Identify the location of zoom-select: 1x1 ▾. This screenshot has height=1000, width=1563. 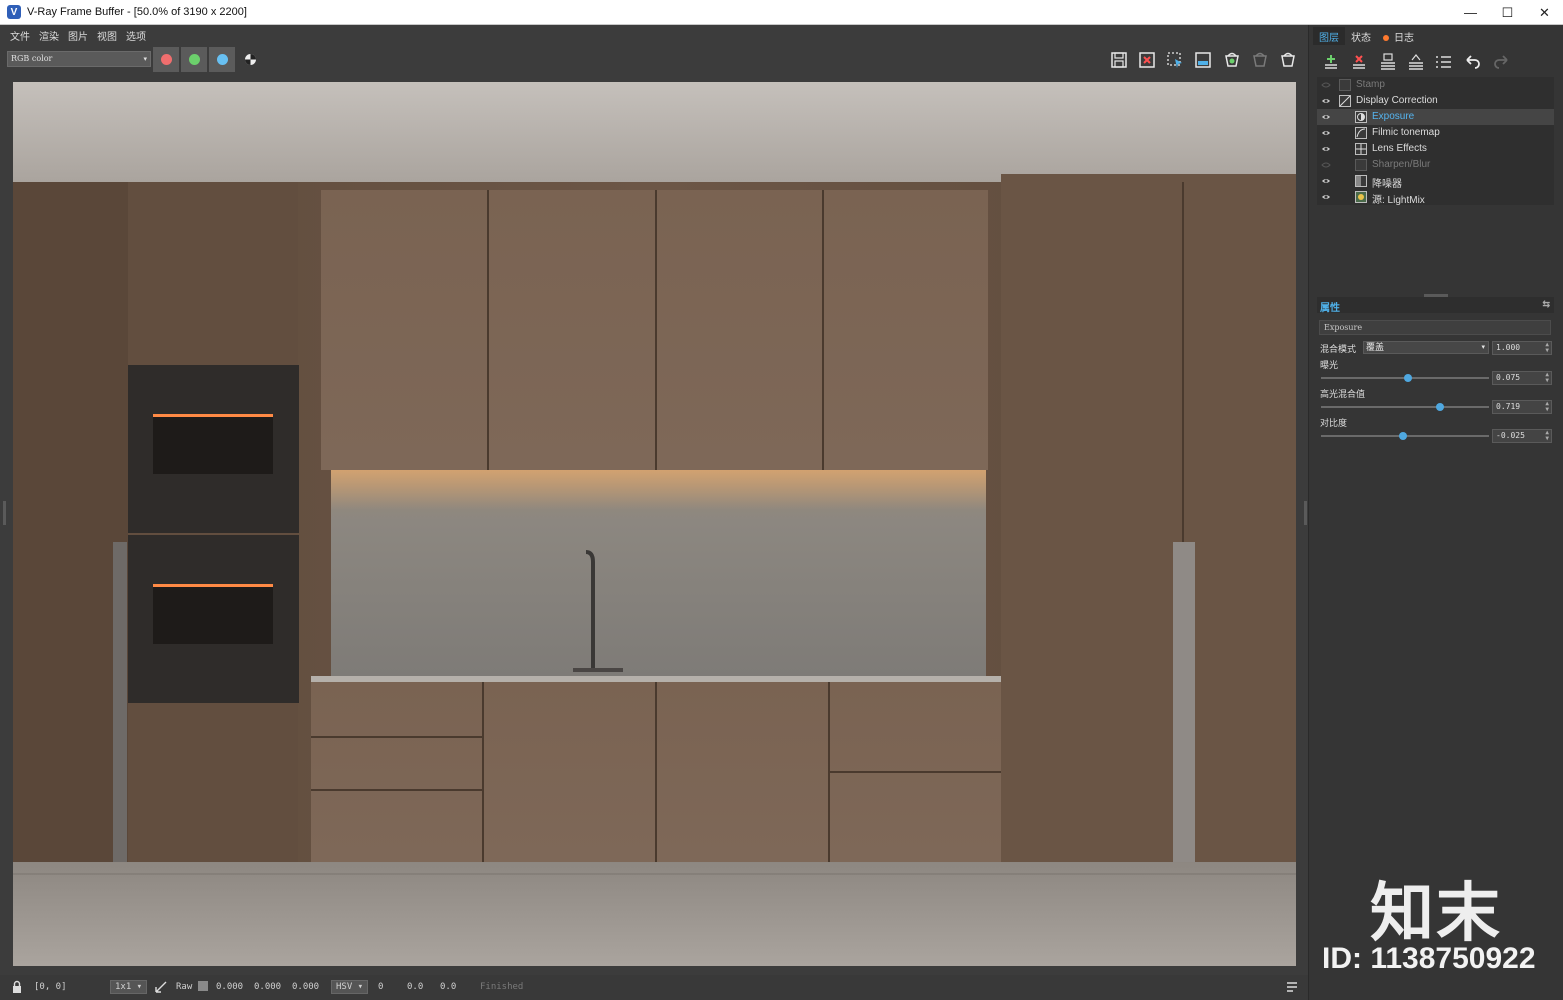
(129, 987).